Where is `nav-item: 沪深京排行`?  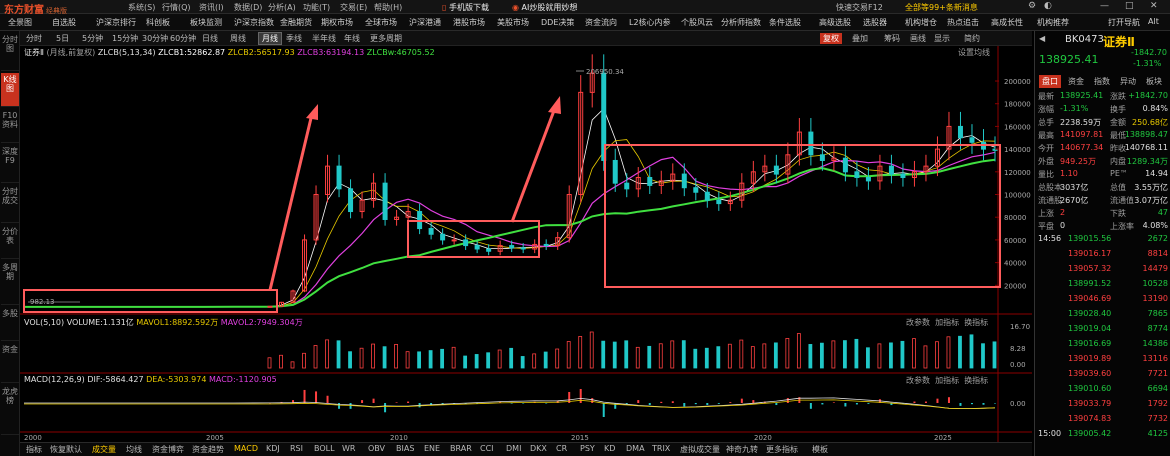
nav-item: 沪深京排行 is located at coordinates (116, 22).